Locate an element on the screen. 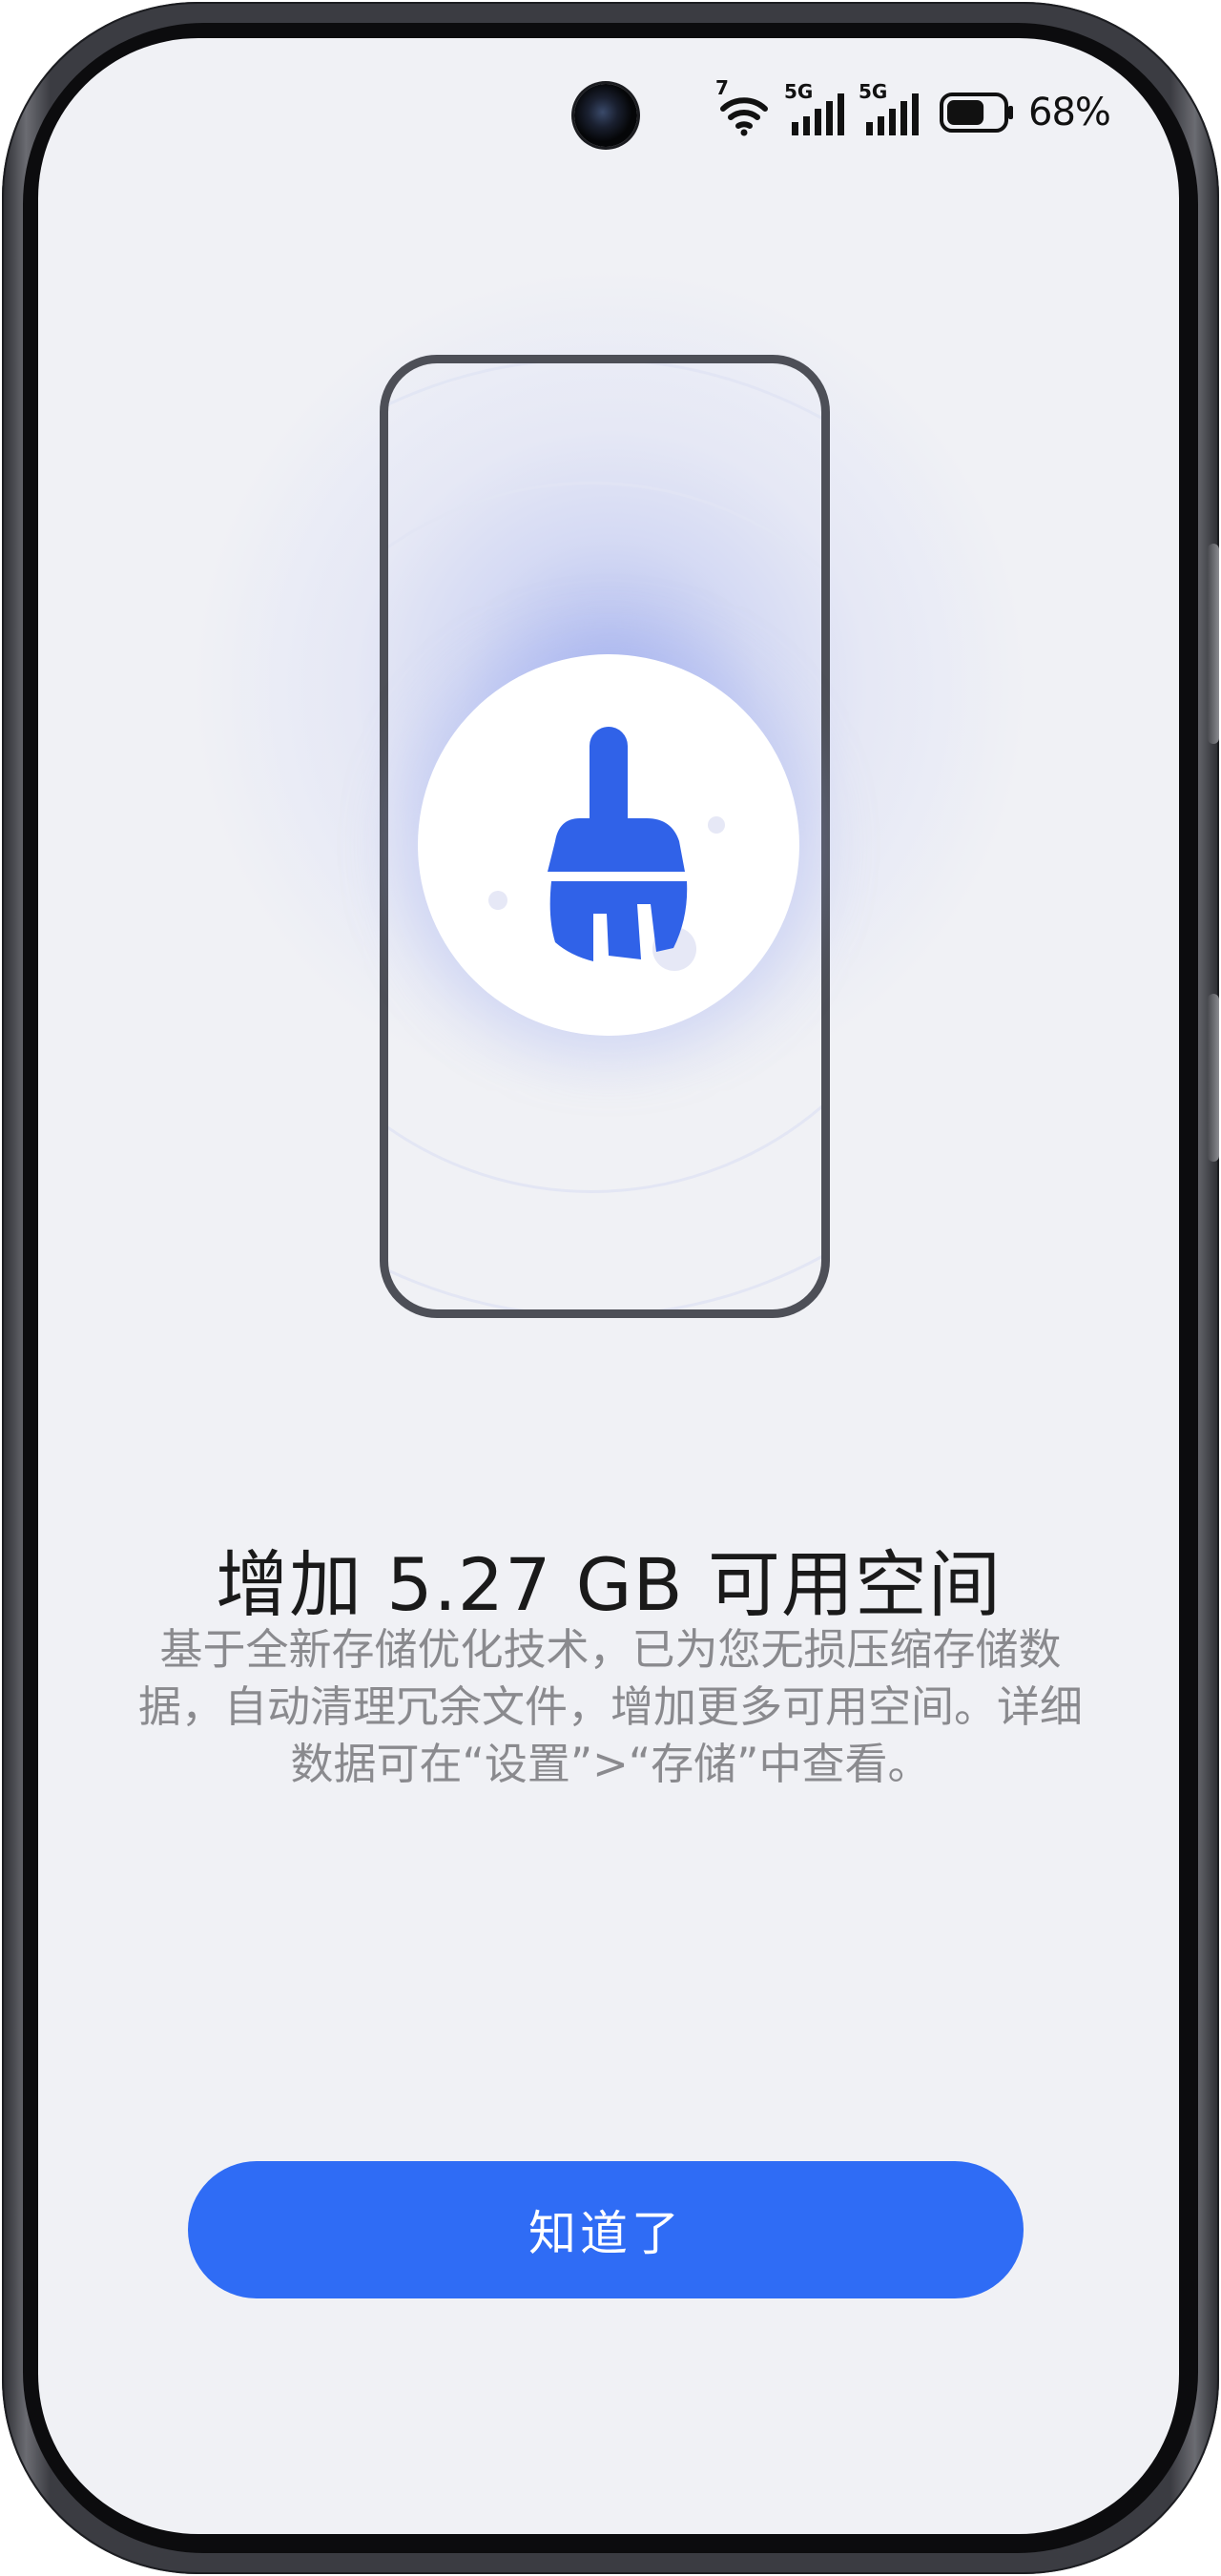 The width and height of the screenshot is (1221, 2576). battery-icon is located at coordinates (977, 113).